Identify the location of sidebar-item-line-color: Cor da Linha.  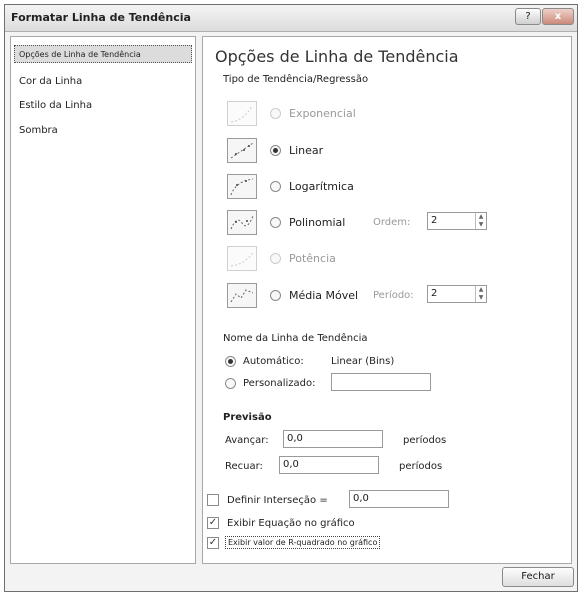
(50, 81).